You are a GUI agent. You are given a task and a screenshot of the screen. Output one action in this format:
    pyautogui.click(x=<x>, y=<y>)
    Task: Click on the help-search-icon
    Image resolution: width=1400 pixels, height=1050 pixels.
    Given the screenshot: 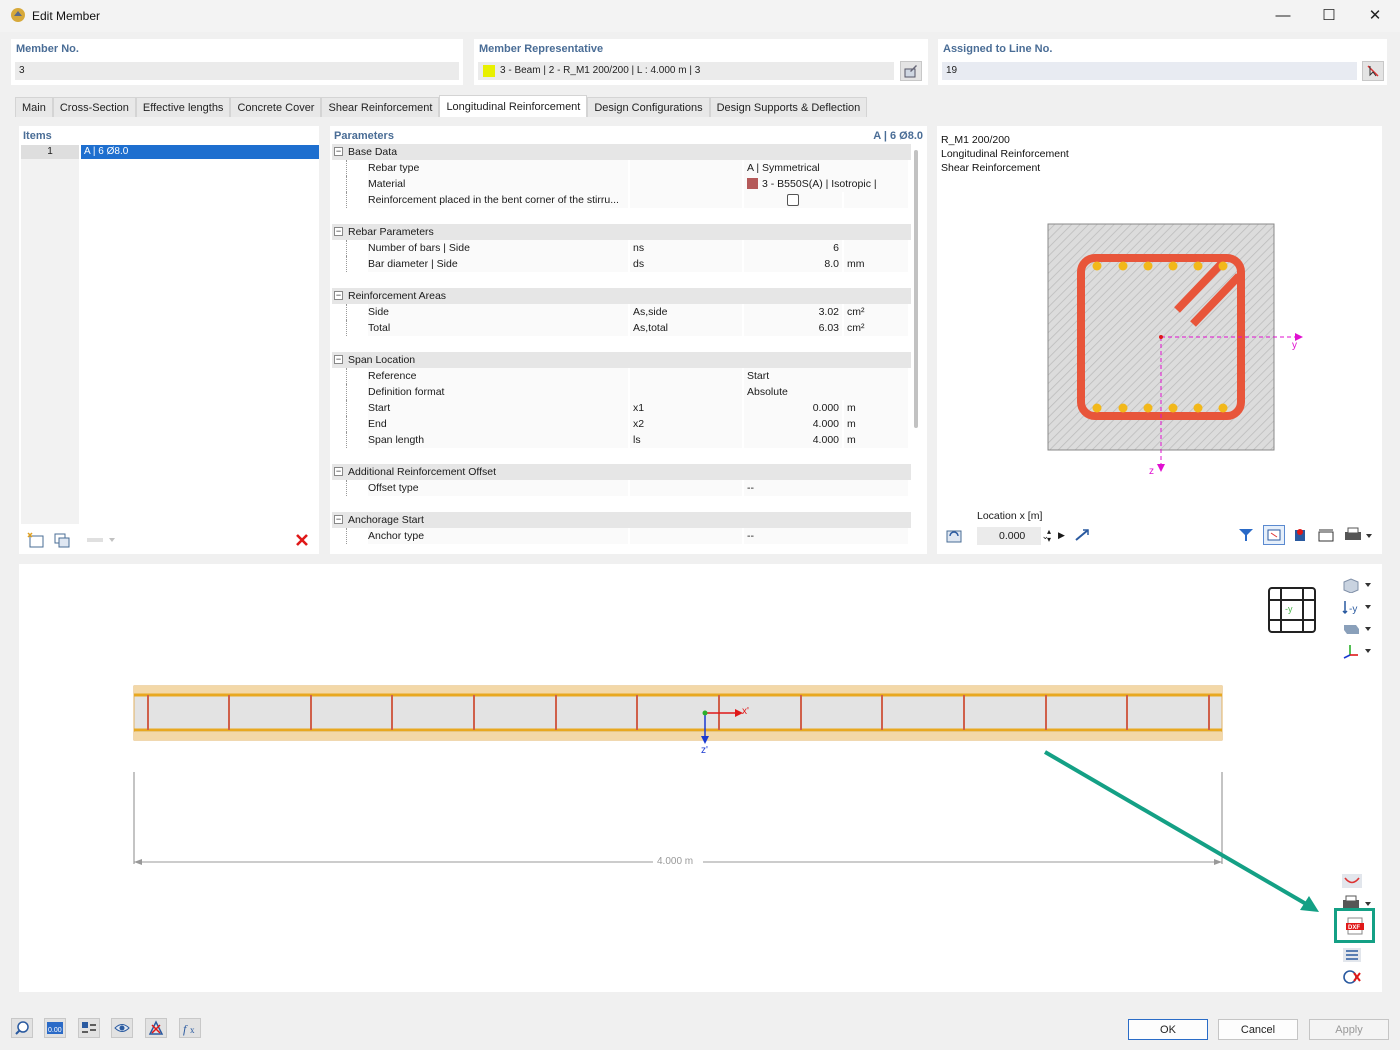 What is the action you would take?
    pyautogui.click(x=22, y=1028)
    